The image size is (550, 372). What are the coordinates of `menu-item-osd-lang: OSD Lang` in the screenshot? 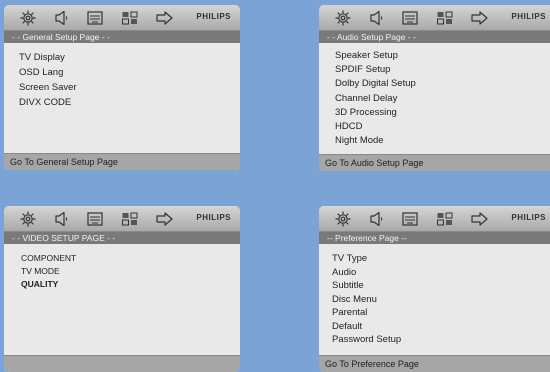 It's located at (129, 74).